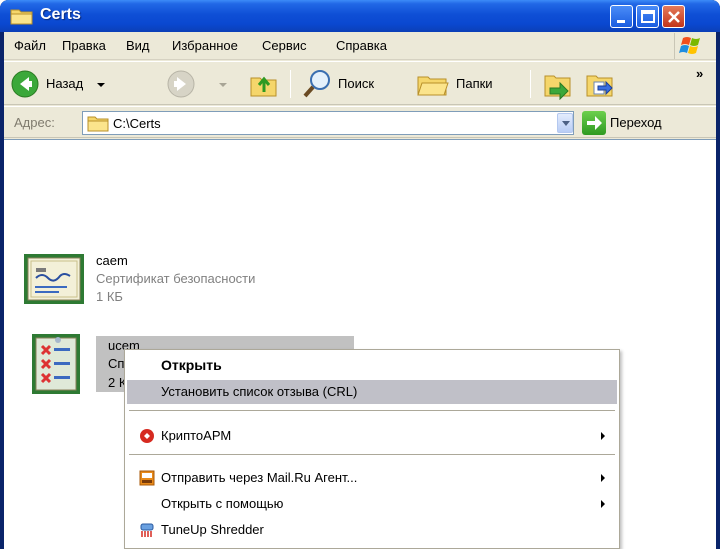  I want to click on address-input: C:\Certs, so click(328, 123).